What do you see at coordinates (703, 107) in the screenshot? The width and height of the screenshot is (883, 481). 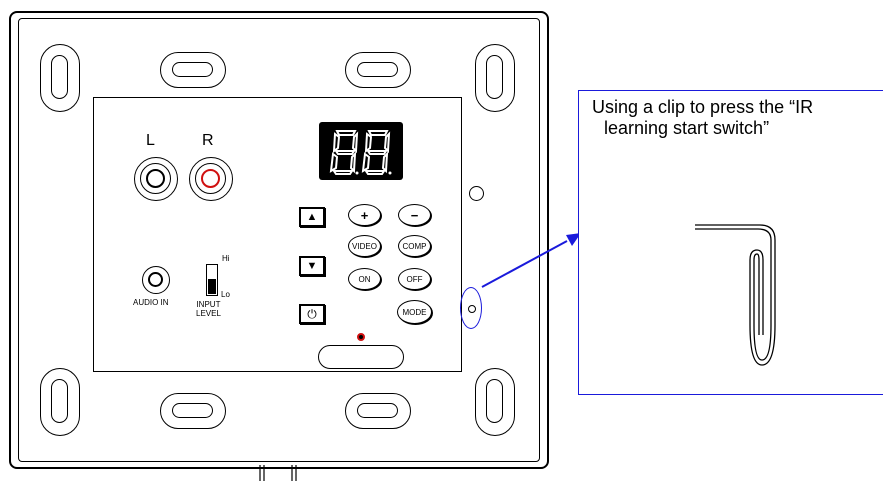 I see `callout-text-line-1: Using a clip to press the “IR` at bounding box center [703, 107].